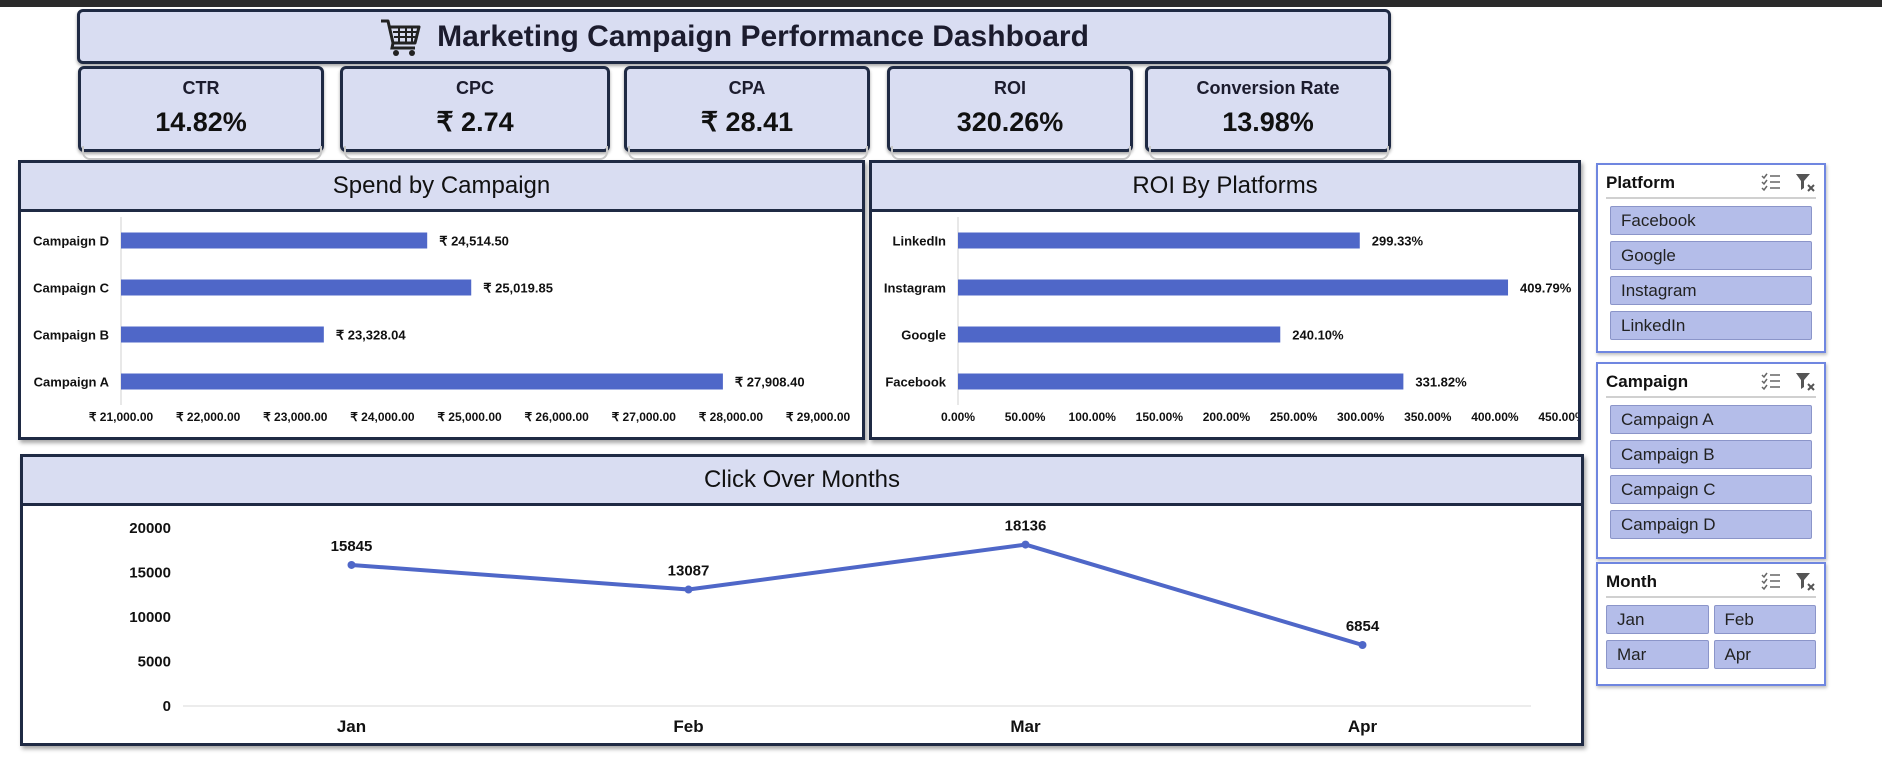 Image resolution: width=1882 pixels, height=771 pixels. I want to click on data-label: ₹ 25,019.85, so click(518, 288).